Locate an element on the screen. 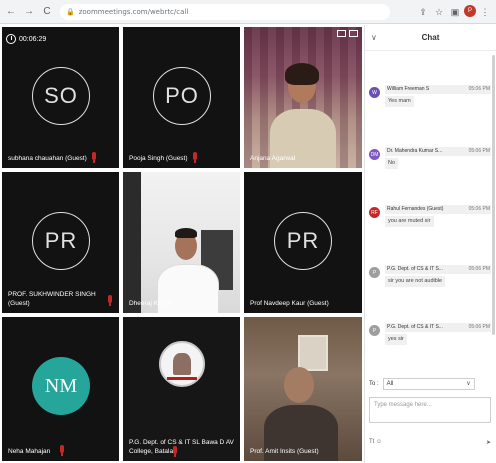 The image size is (496, 463). forward-button: → is located at coordinates (29, 12).